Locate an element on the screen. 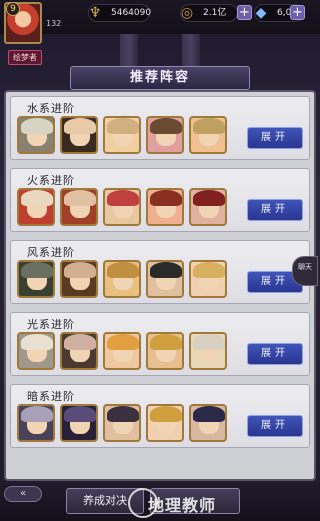 The width and height of the screenshot is (320, 521). gold-resource: ♆ 5464090 is located at coordinates (120, 13).